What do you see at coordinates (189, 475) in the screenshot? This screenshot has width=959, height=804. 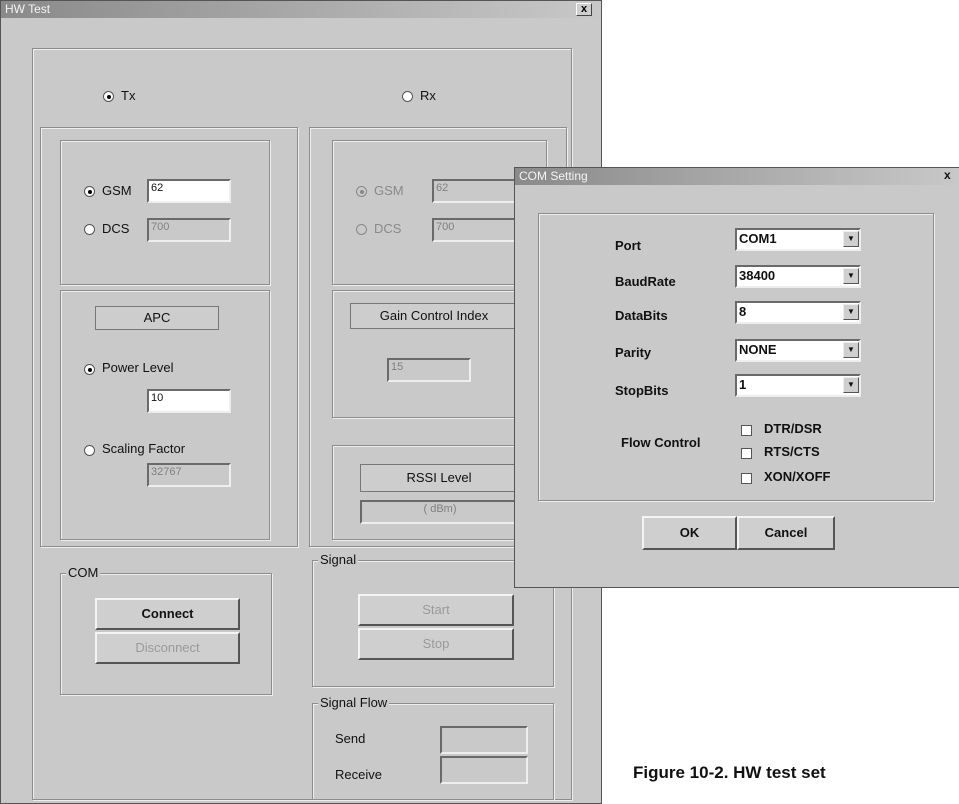 I see `scaling-factor-field: 32767` at bounding box center [189, 475].